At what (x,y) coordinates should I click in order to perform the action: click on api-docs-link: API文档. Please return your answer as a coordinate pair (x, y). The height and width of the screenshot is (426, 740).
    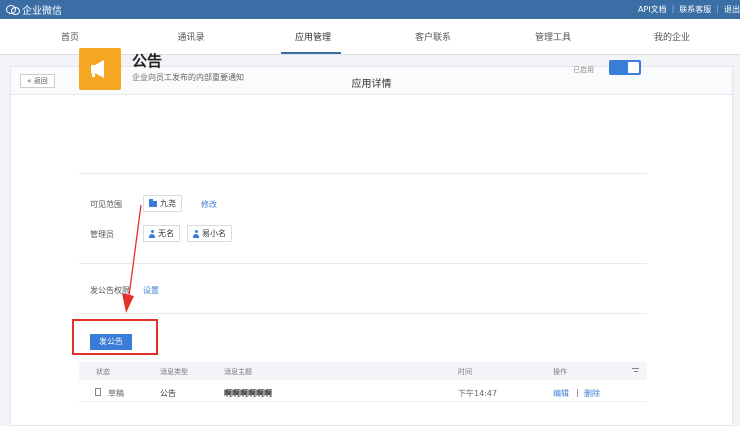
    Looking at the image, I should click on (652, 9).